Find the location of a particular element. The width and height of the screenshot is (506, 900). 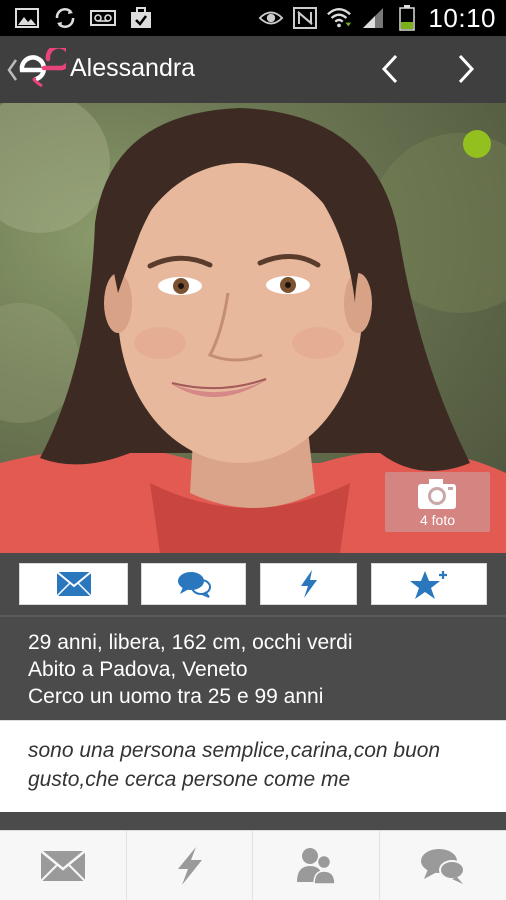

wifi-icon is located at coordinates (339, 18).